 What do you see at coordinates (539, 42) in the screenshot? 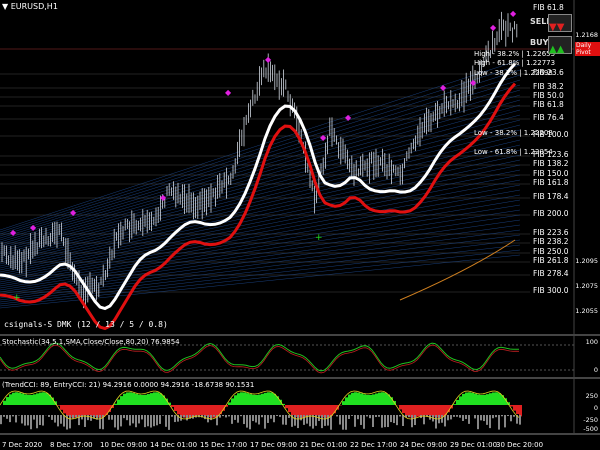
I see `buy-button: BUY` at bounding box center [539, 42].